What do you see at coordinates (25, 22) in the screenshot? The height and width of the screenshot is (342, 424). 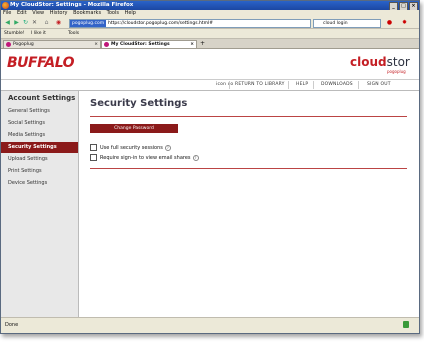 I see `reload-icon: ↻` at bounding box center [25, 22].